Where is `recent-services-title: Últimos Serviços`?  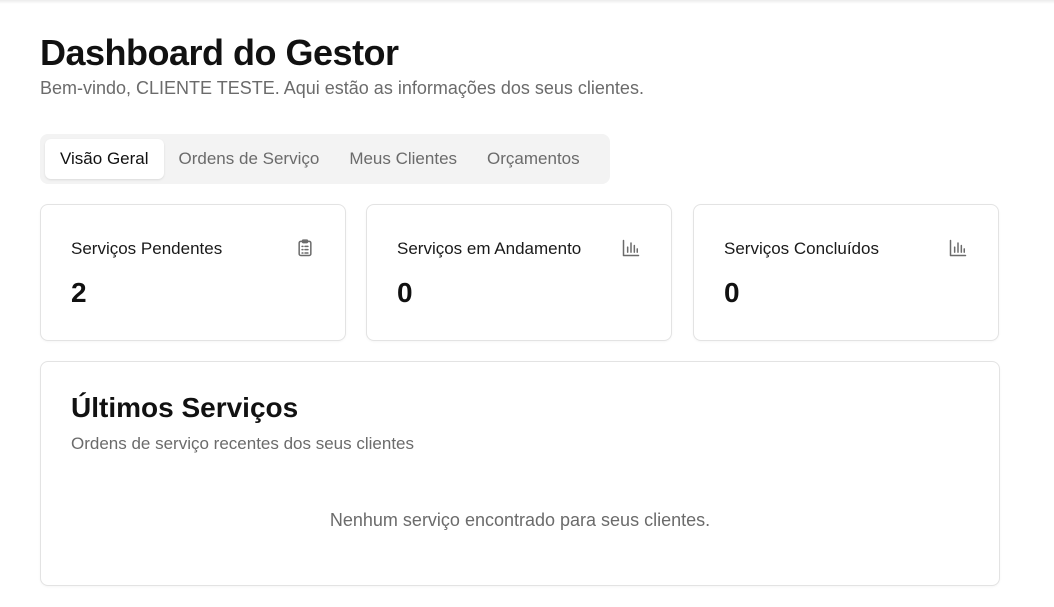 recent-services-title: Últimos Serviços is located at coordinates (185, 407).